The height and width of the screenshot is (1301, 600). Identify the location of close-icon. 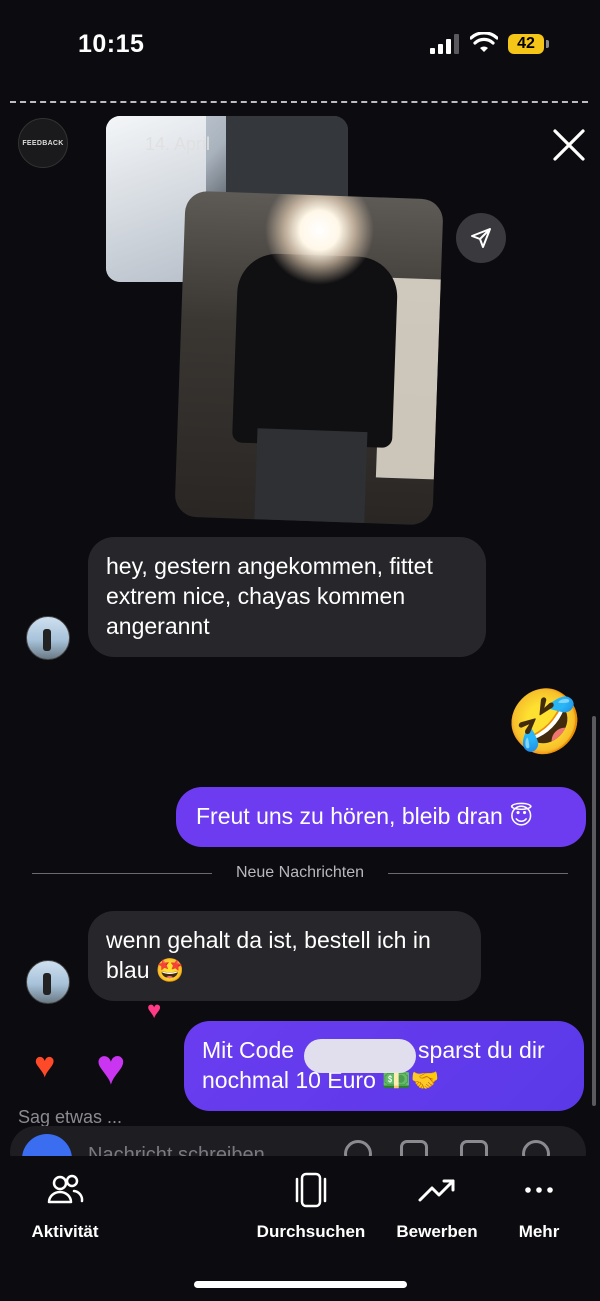
(569, 145).